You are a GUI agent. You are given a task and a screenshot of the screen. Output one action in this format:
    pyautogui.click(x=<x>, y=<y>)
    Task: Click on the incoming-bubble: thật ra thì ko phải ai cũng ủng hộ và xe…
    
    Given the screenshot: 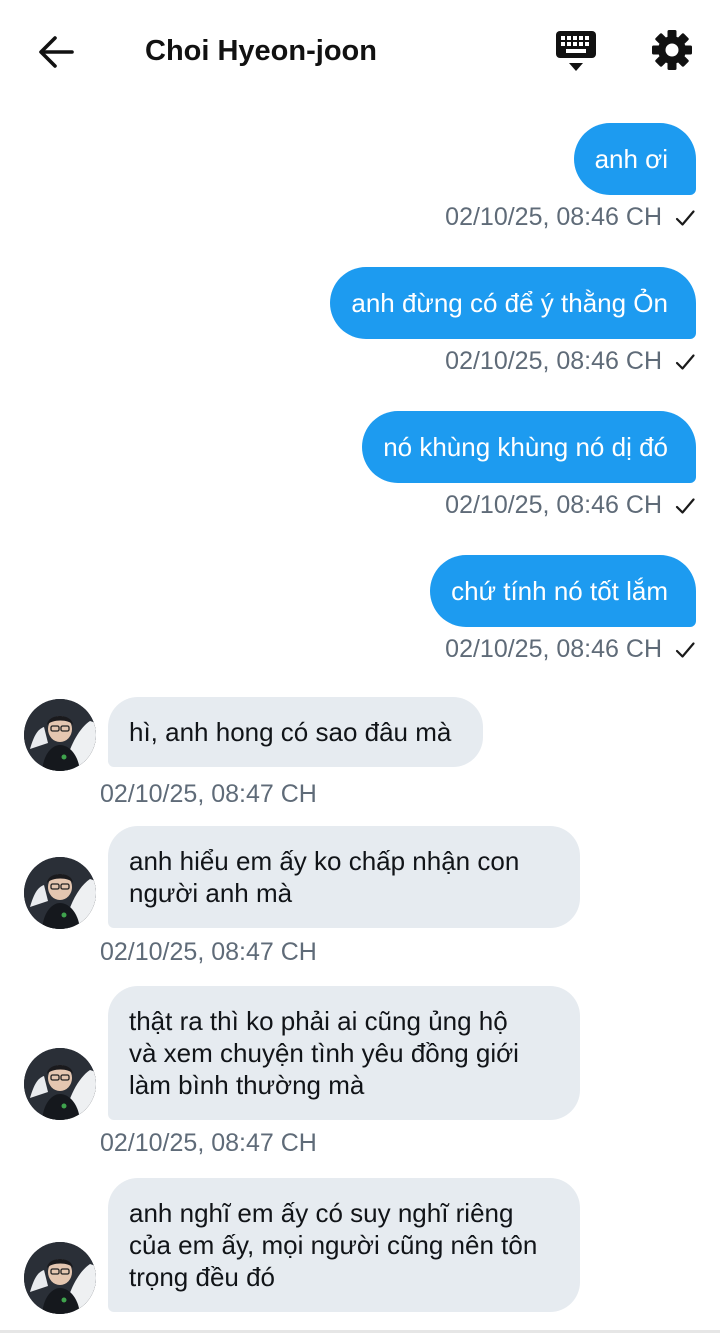 What is the action you would take?
    pyautogui.click(x=344, y=1053)
    